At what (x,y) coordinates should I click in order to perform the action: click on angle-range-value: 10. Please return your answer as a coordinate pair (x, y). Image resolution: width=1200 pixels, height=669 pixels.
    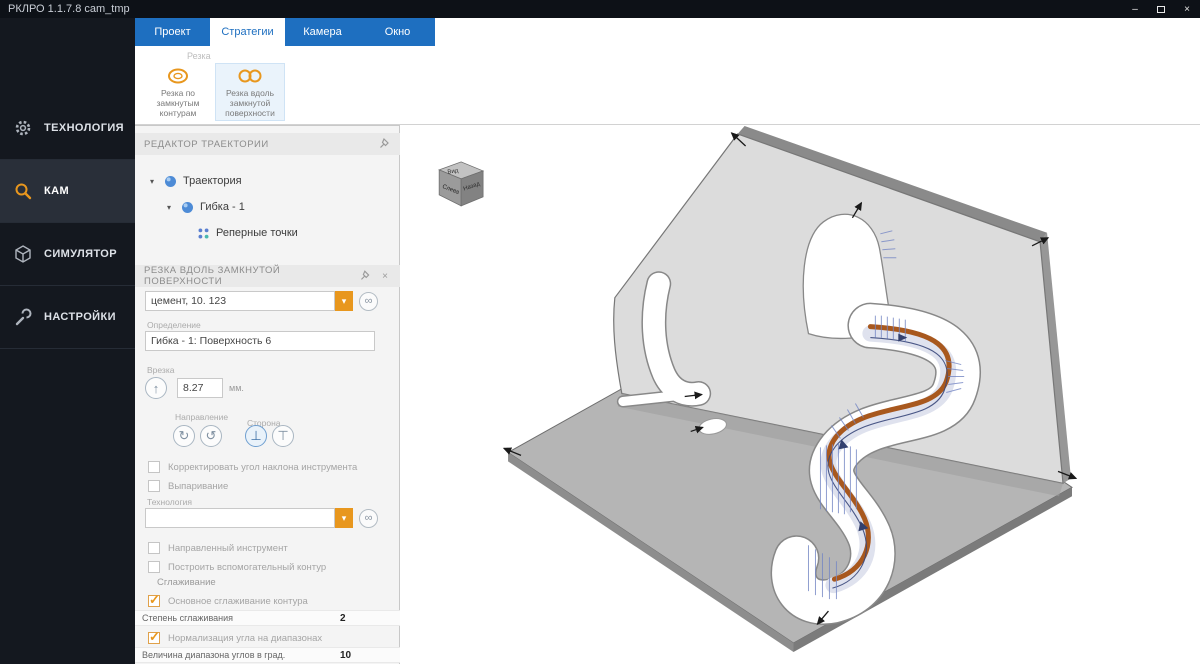
    Looking at the image, I should click on (345, 655).